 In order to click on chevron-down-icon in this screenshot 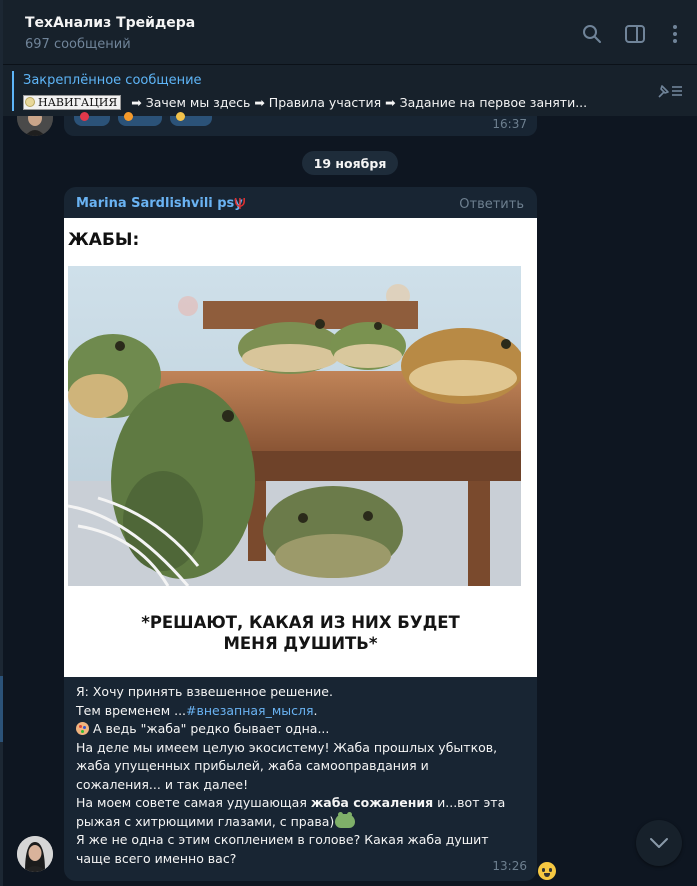, I will do `click(659, 843)`.